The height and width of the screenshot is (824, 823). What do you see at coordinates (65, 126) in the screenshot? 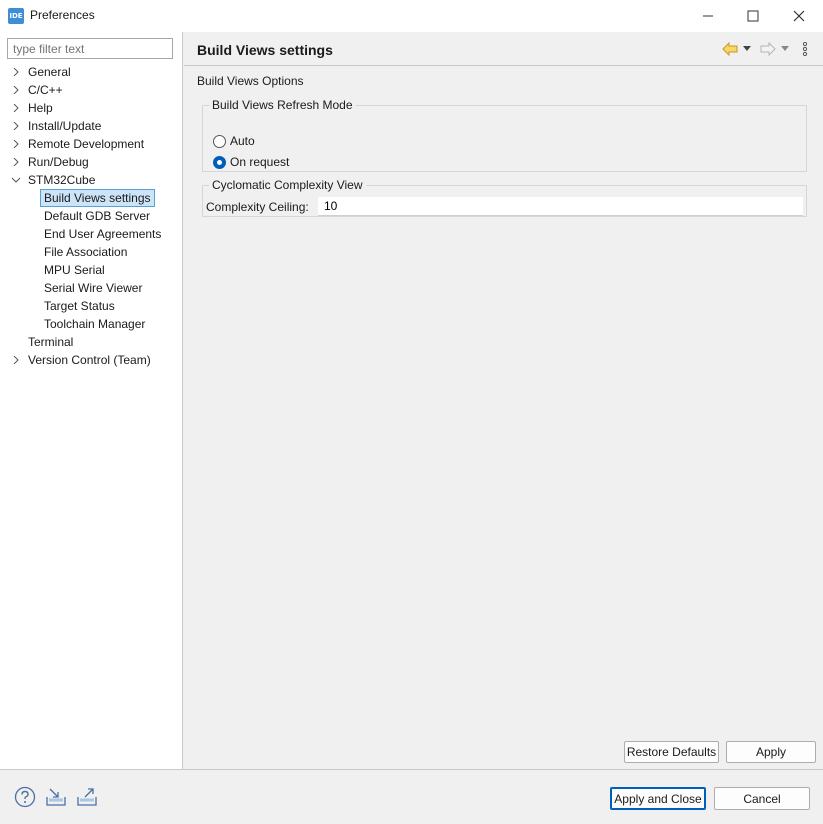
I see `tree-item-label: Install/Update` at bounding box center [65, 126].